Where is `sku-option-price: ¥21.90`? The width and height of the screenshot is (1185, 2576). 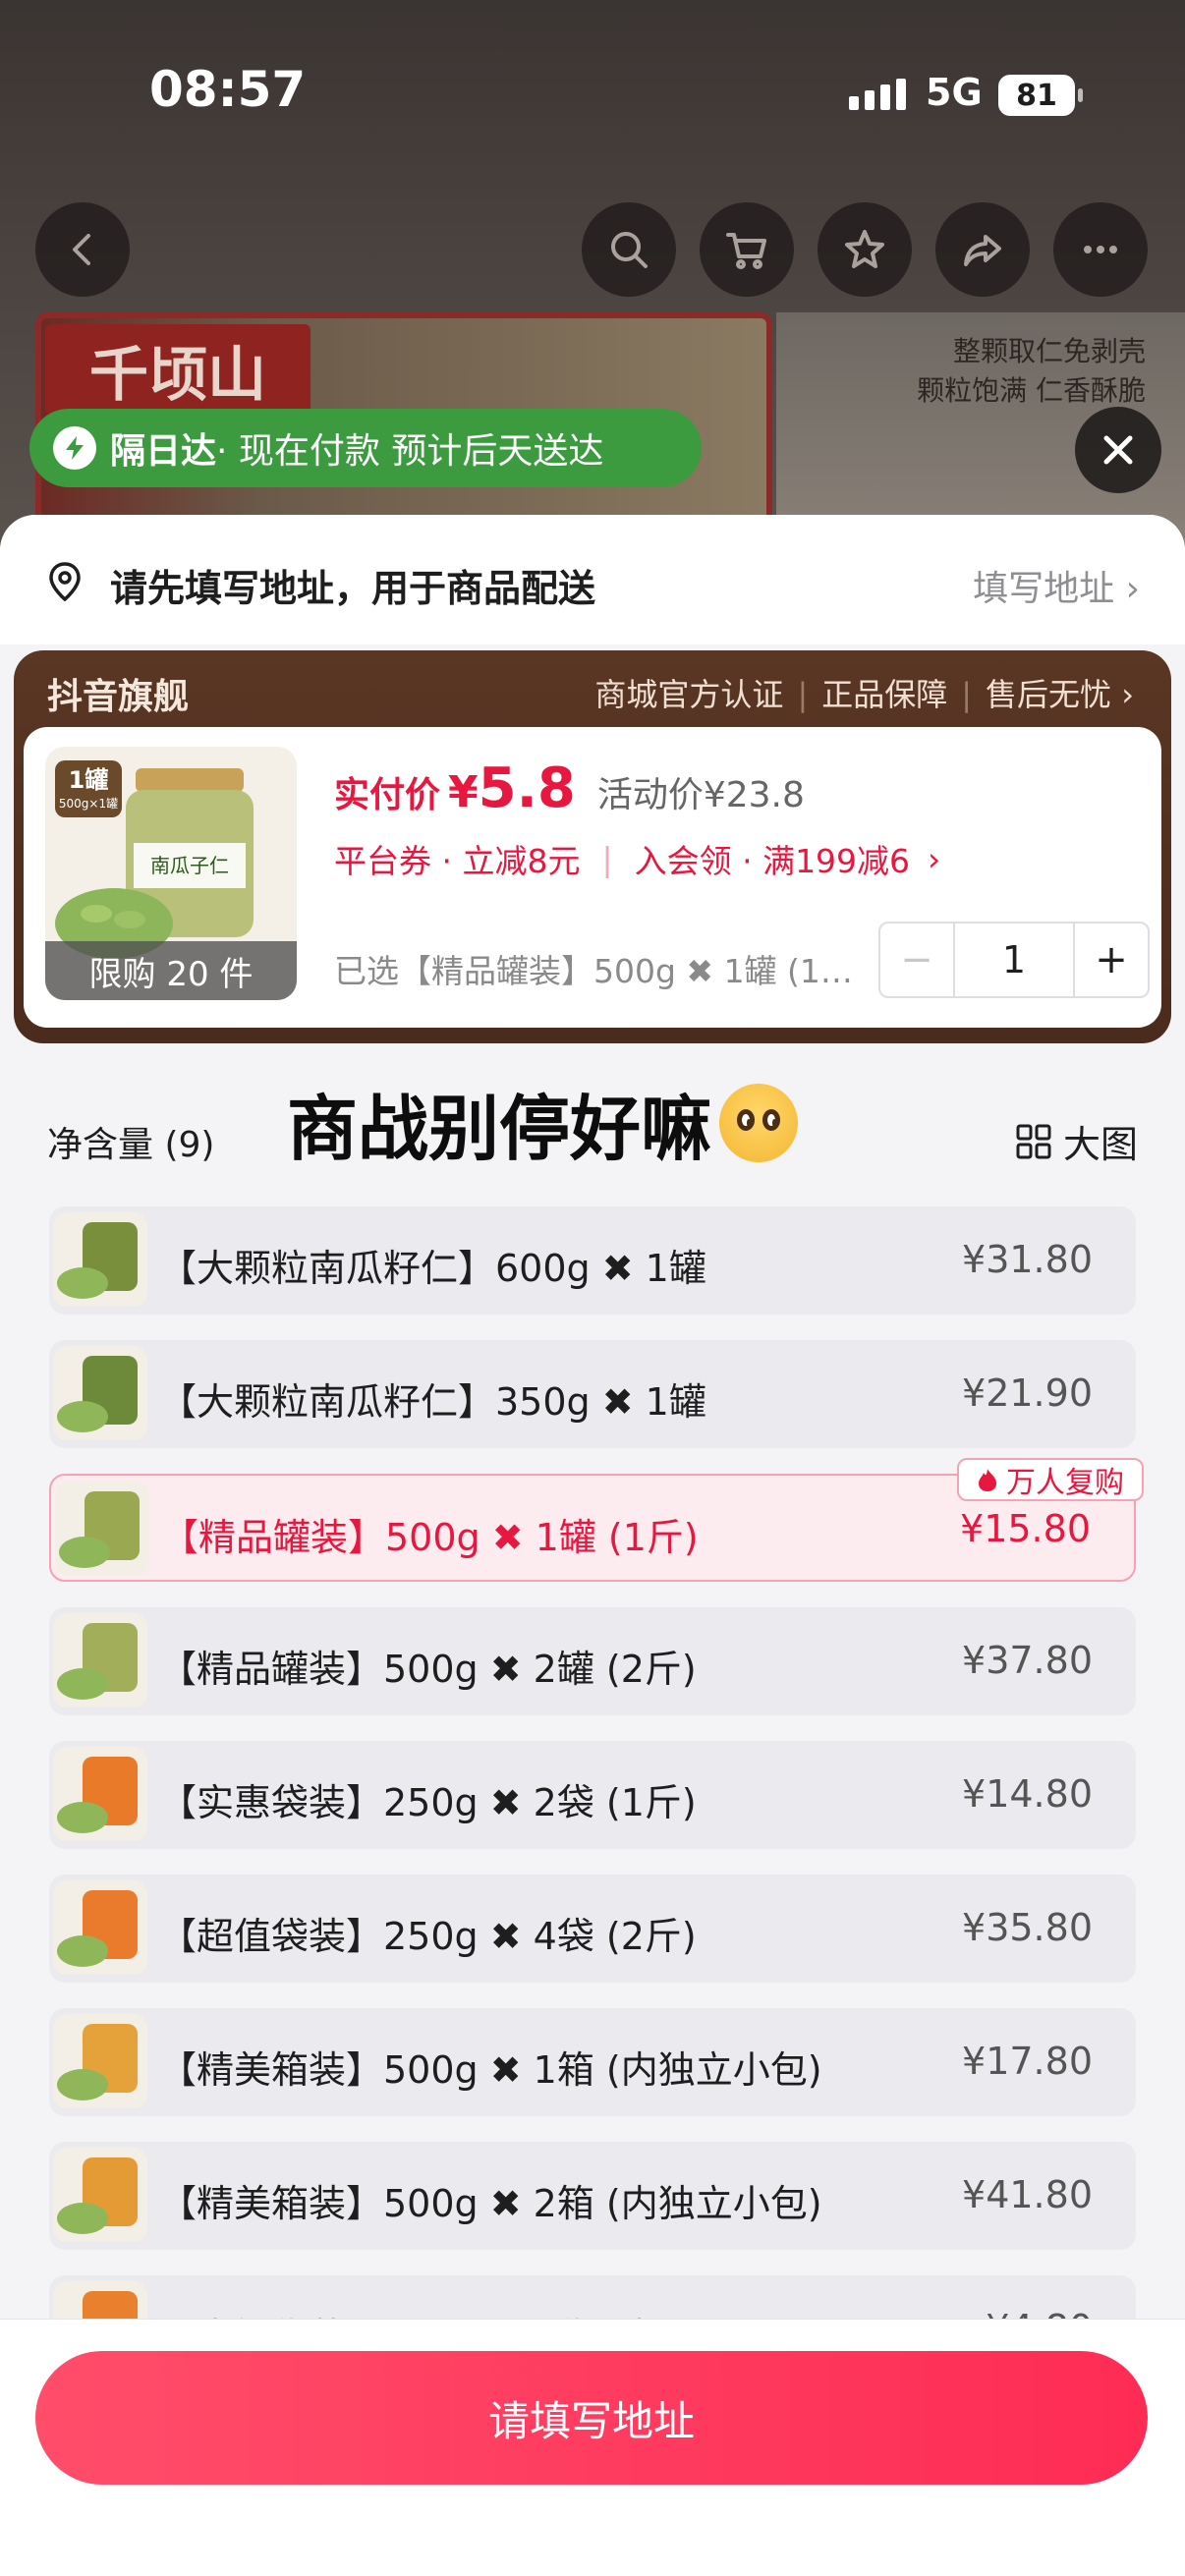 sku-option-price: ¥21.90 is located at coordinates (1027, 1393).